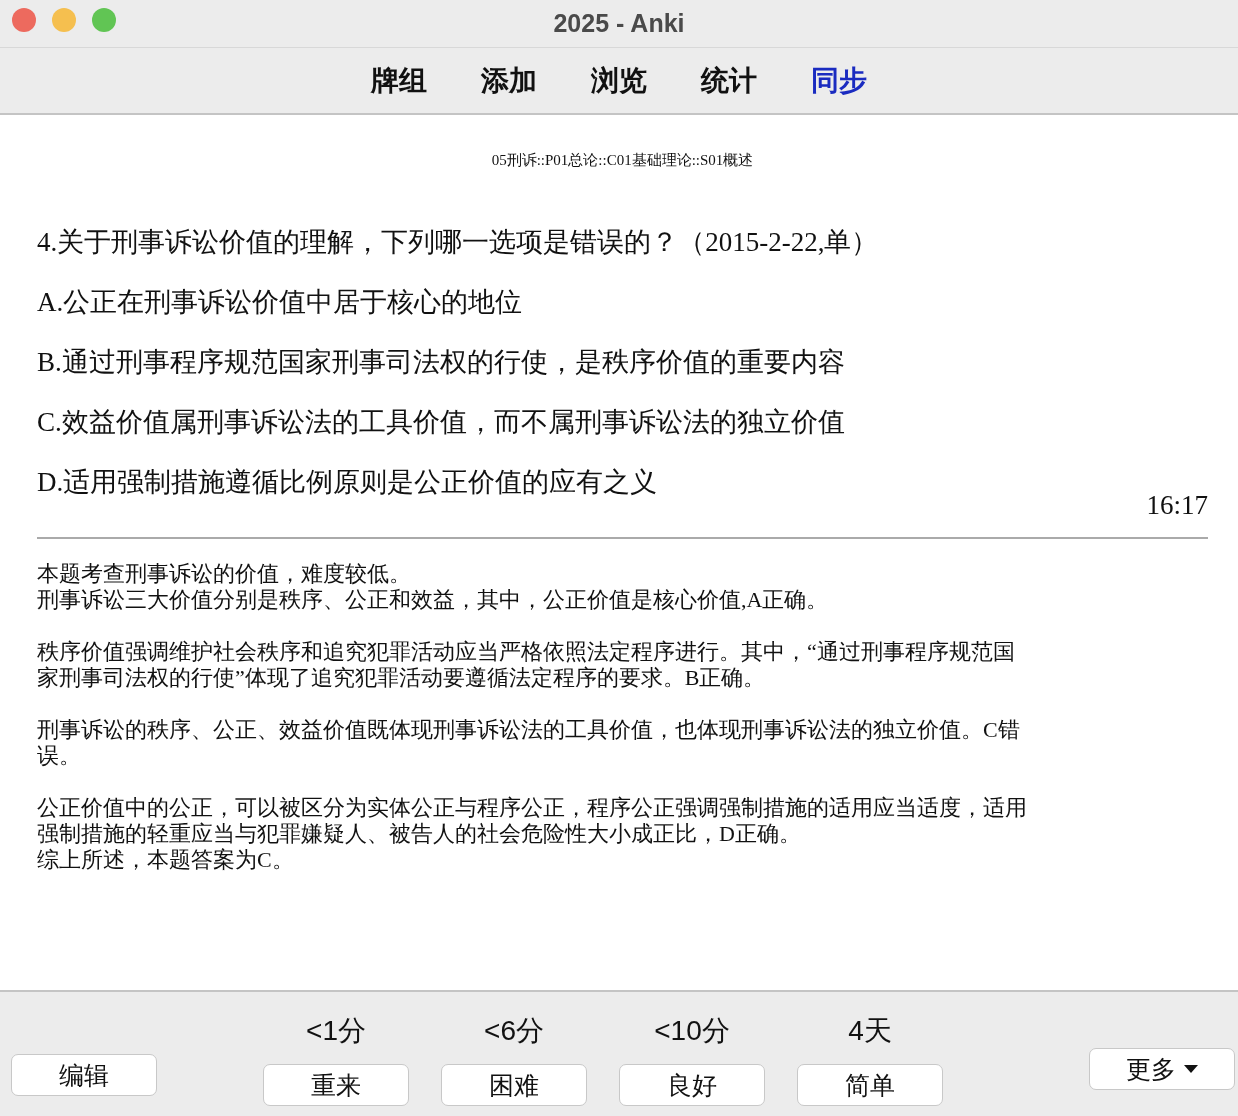  What do you see at coordinates (433, 600) in the screenshot?
I see `explanation-text: 刑事诉讼三大价值分别是秩序、公正和效益，其中，公正价值是核心价值,A正确。` at bounding box center [433, 600].